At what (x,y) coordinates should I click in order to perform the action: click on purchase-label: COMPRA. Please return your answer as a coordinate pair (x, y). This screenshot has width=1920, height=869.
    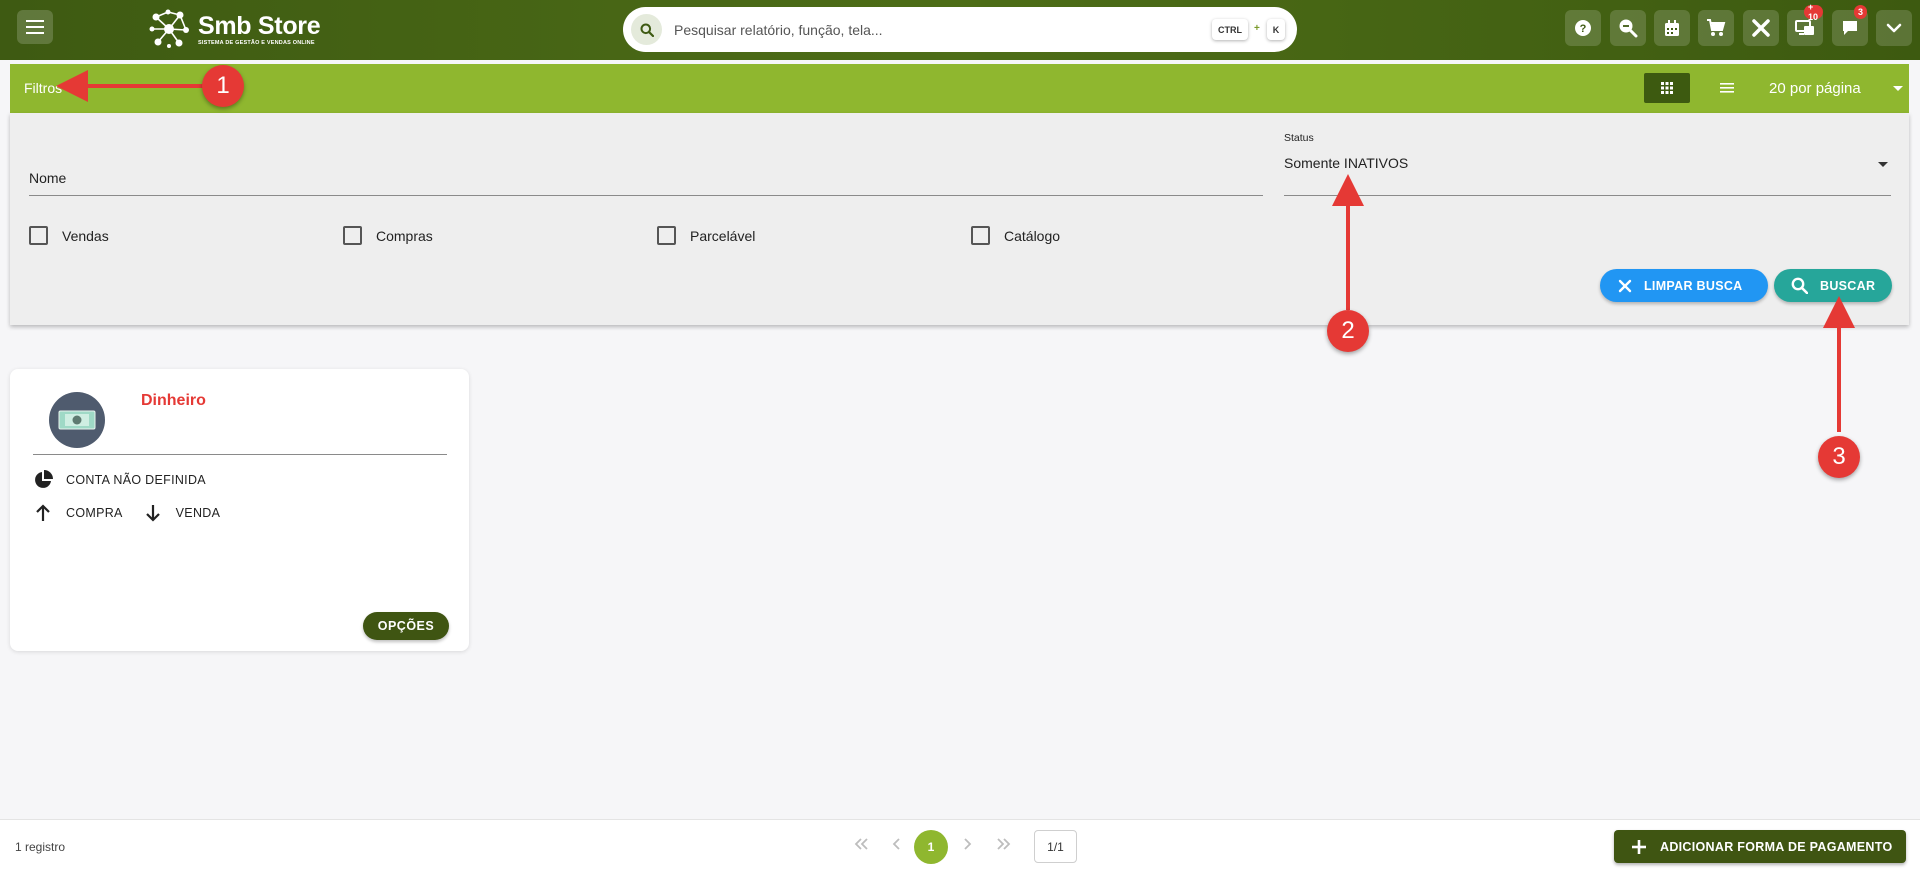
    Looking at the image, I should click on (94, 513).